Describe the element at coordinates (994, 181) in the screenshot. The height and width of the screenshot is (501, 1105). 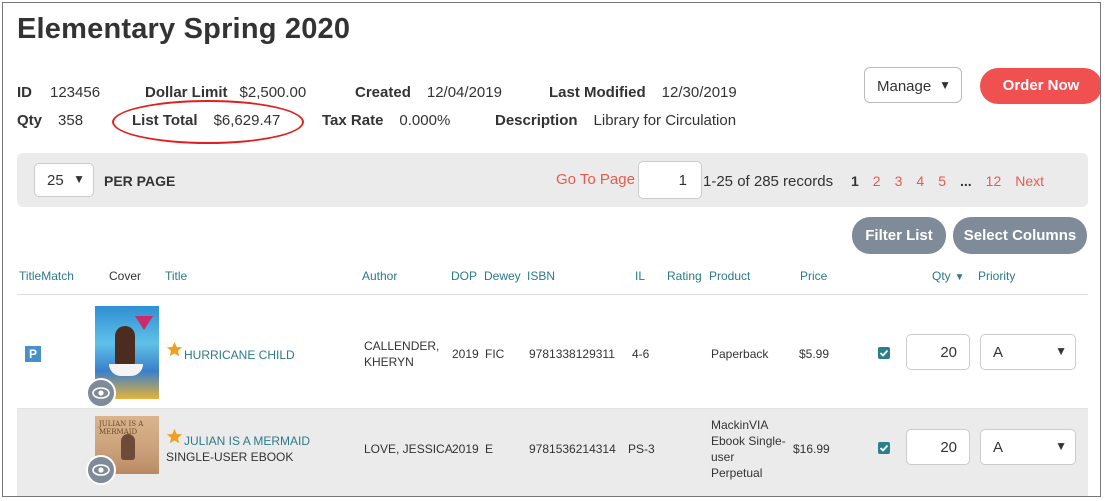
I see `page-link: 12` at that location.